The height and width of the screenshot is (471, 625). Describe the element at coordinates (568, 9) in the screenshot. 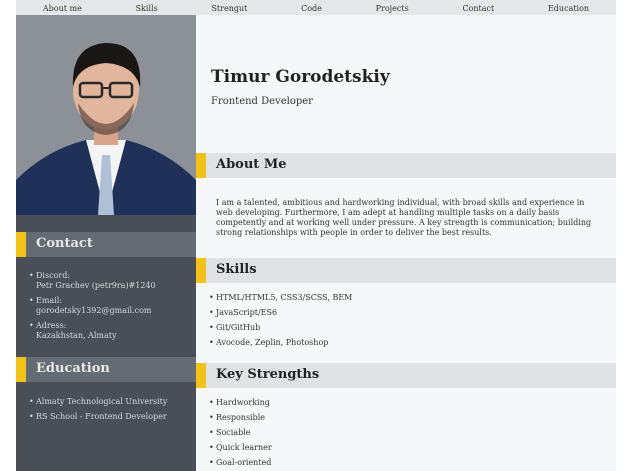

I see `nav-link-education: Education` at that location.